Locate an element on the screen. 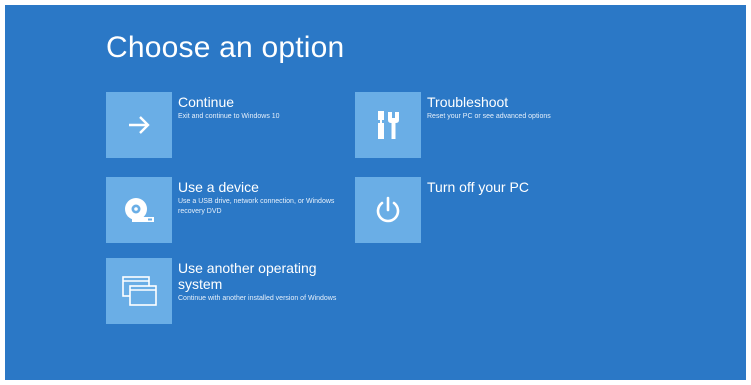  troubleshoot-tile is located at coordinates (388, 125).